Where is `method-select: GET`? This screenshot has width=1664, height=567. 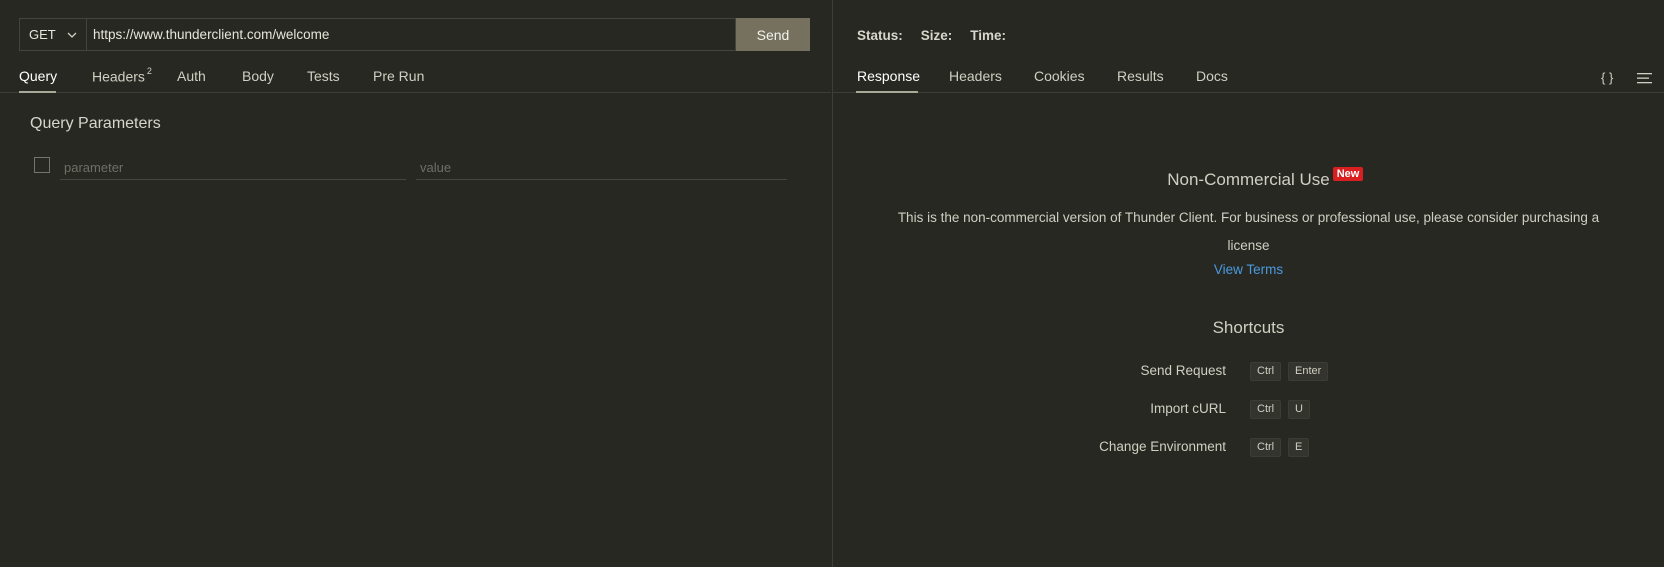
method-select: GET is located at coordinates (52, 34).